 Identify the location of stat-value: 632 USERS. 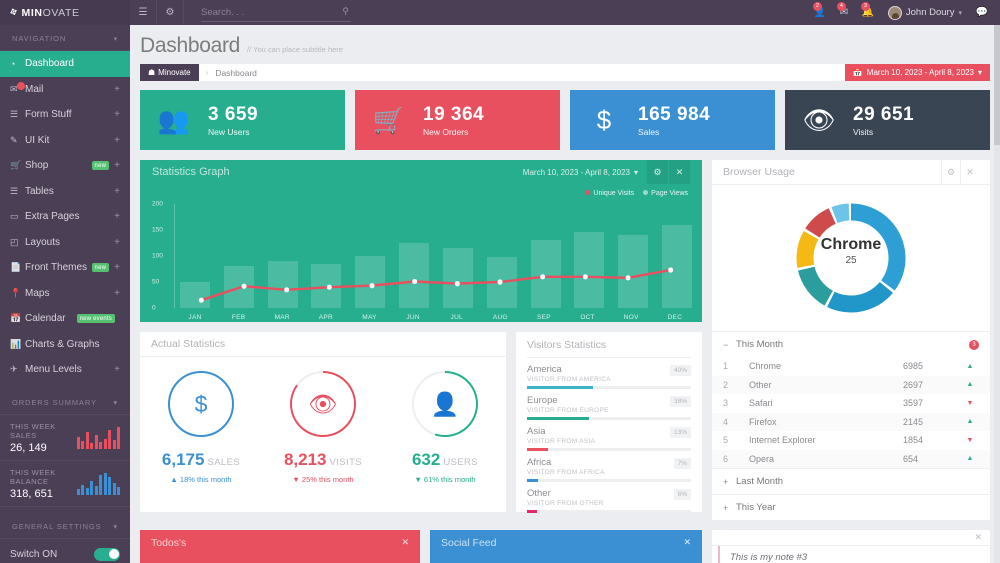
(445, 459).